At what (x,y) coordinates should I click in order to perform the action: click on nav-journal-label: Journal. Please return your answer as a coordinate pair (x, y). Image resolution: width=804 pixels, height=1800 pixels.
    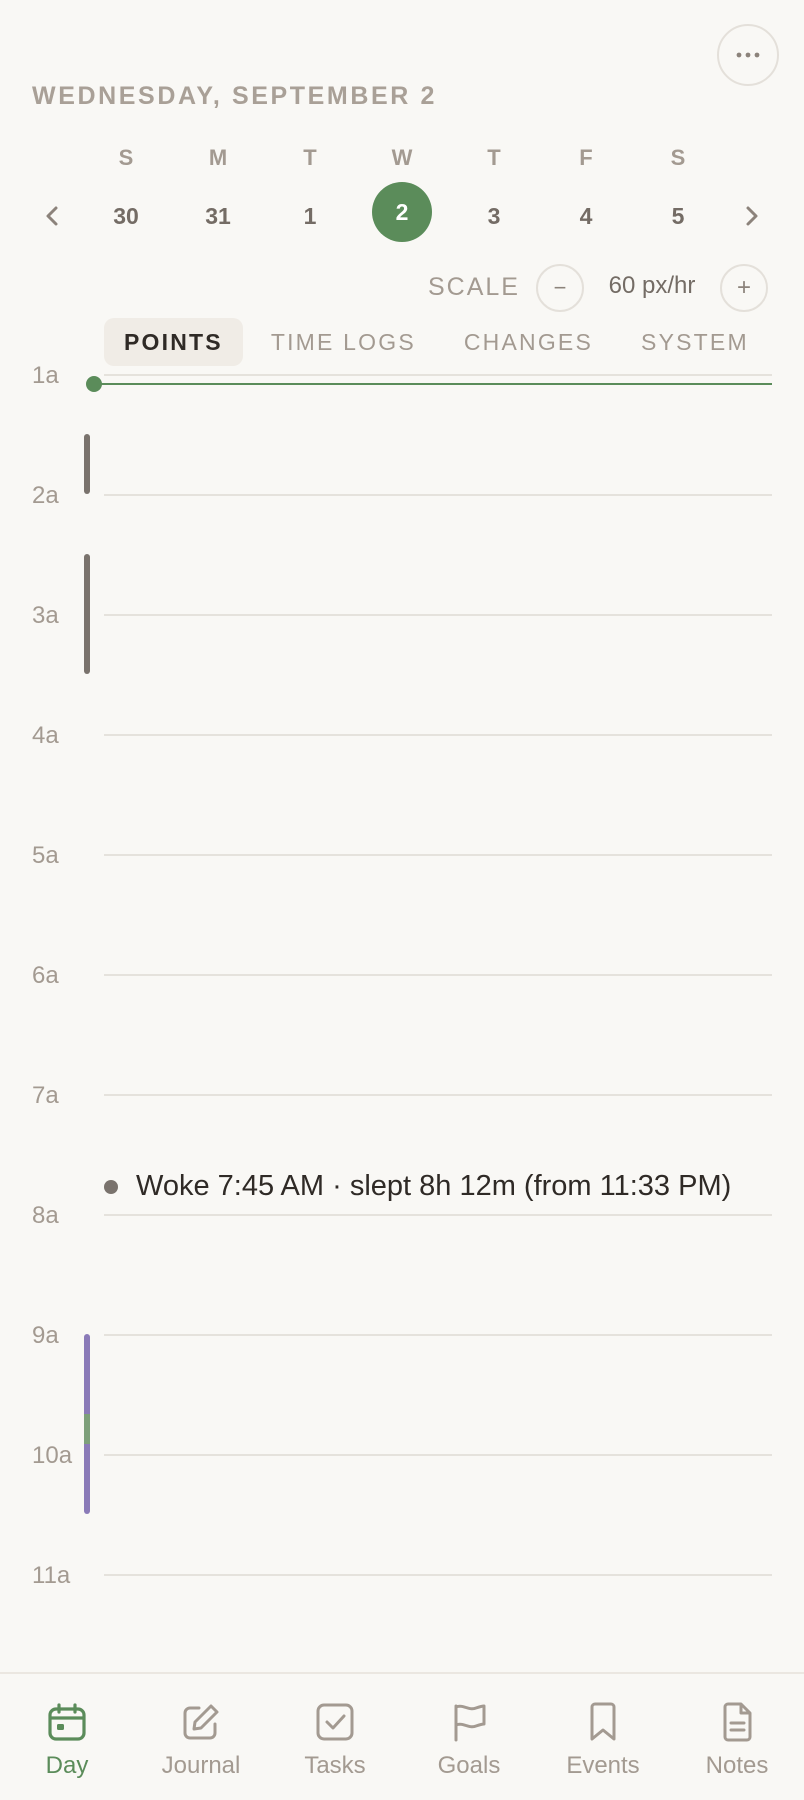
    Looking at the image, I should click on (201, 1765).